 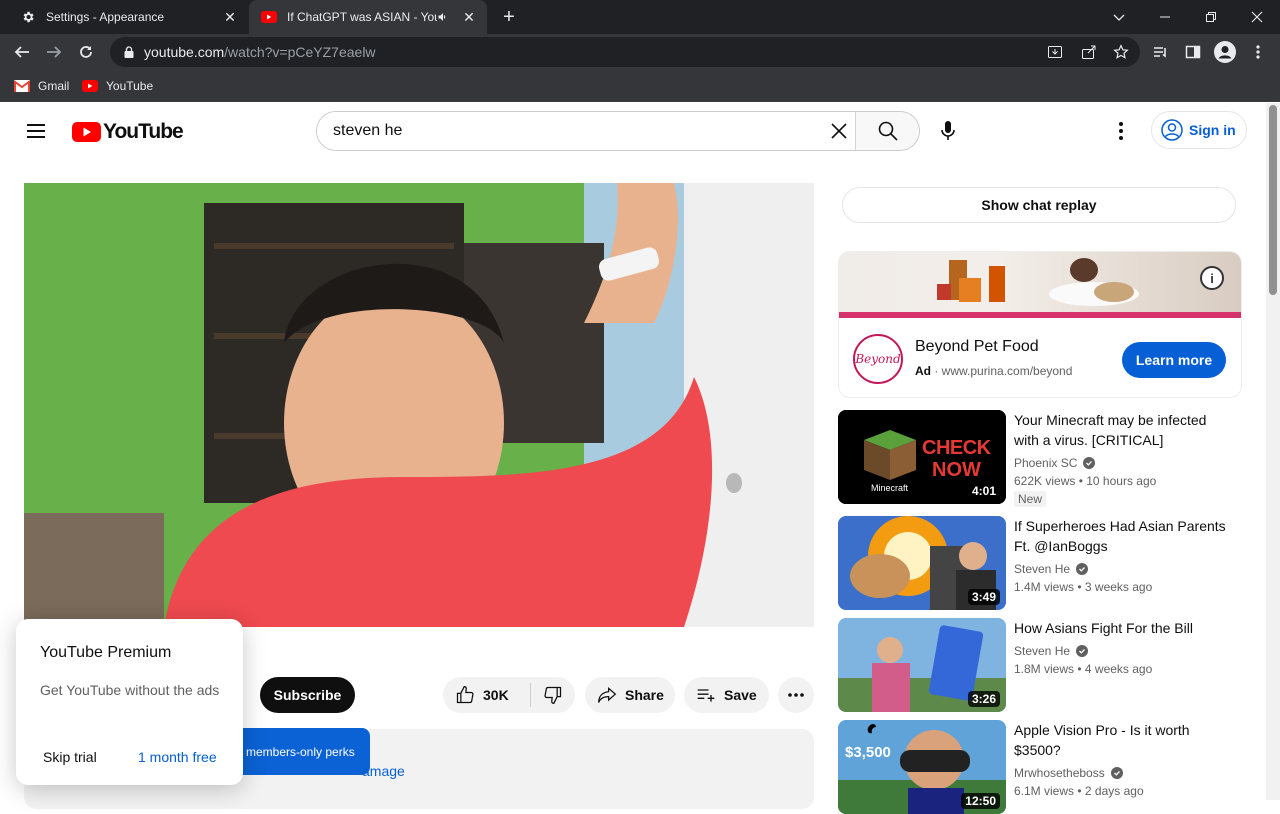 What do you see at coordinates (130, 86) in the screenshot?
I see `bookmark-label: YouTube` at bounding box center [130, 86].